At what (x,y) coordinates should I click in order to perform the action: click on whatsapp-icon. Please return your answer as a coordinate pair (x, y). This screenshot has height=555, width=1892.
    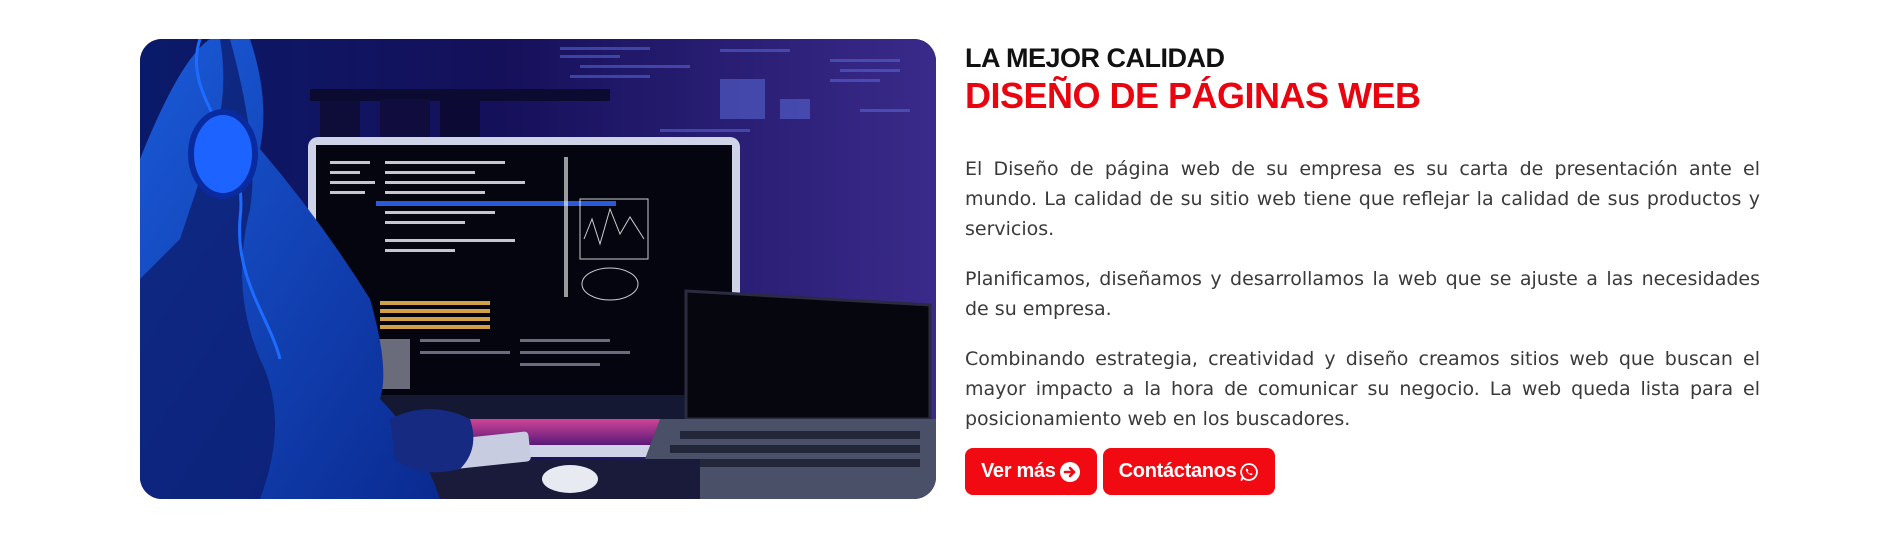
    Looking at the image, I should click on (1249, 472).